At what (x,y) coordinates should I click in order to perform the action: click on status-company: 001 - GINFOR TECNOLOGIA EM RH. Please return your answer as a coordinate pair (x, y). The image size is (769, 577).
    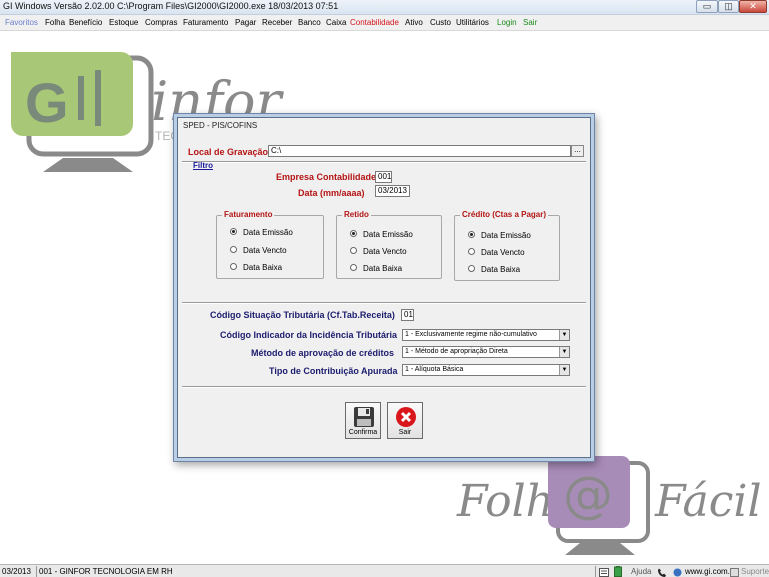
    Looking at the image, I should click on (106, 571).